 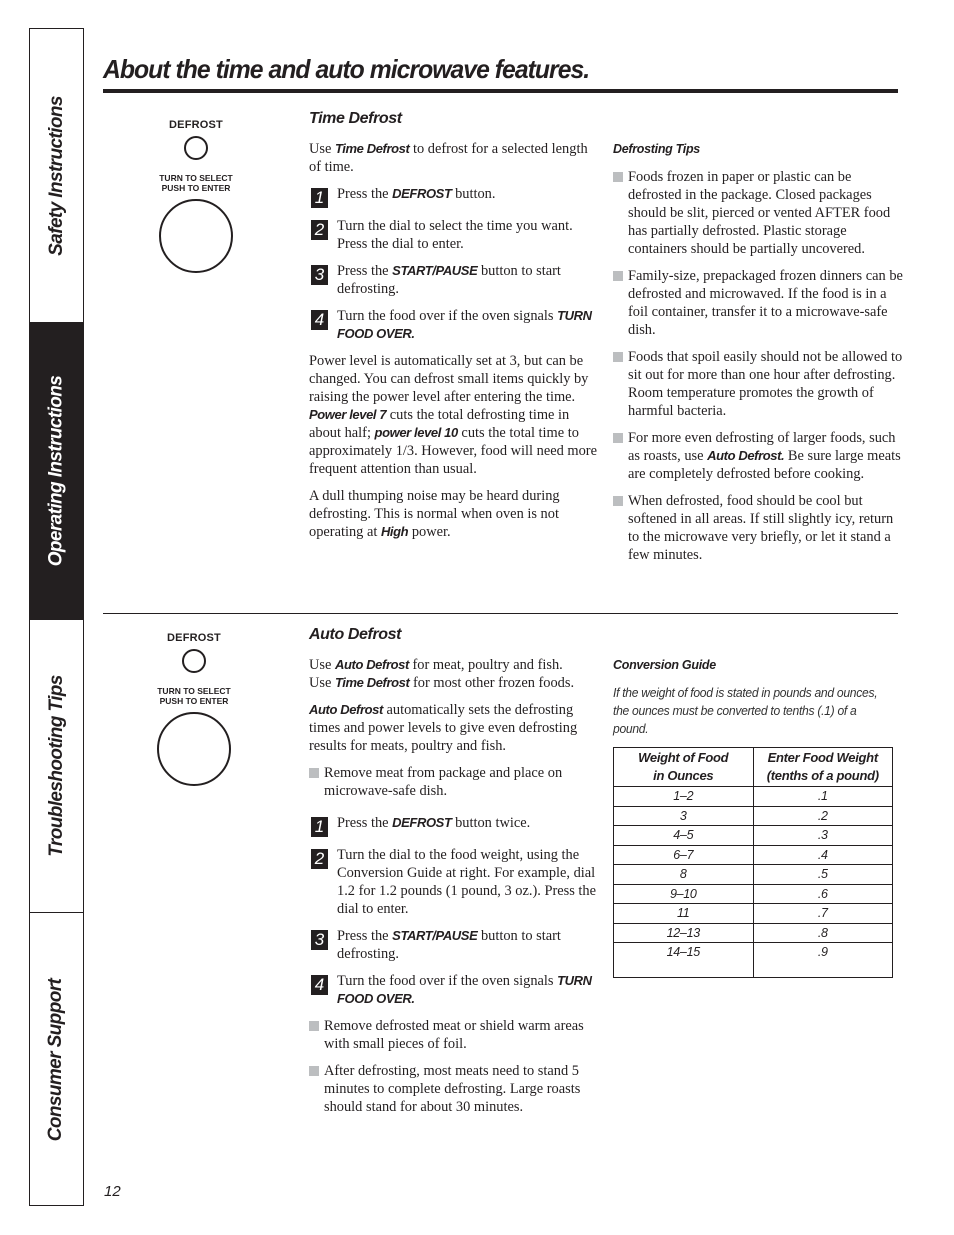 I want to click on side-tab-operating-instructions: Operating Instructions, so click(x=56, y=470).